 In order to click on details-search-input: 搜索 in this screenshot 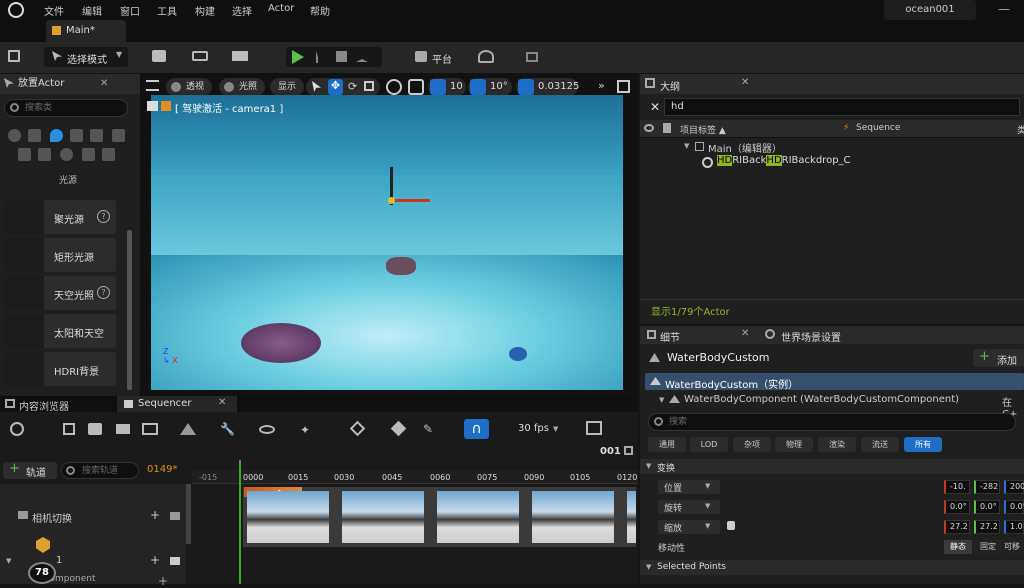, I will do `click(832, 422)`.